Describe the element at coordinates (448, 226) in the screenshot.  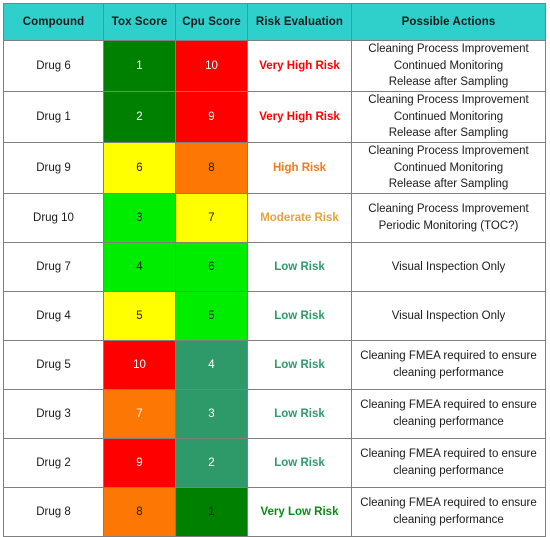
I see `action-line: Periodic Monitoring (TOC?)` at that location.